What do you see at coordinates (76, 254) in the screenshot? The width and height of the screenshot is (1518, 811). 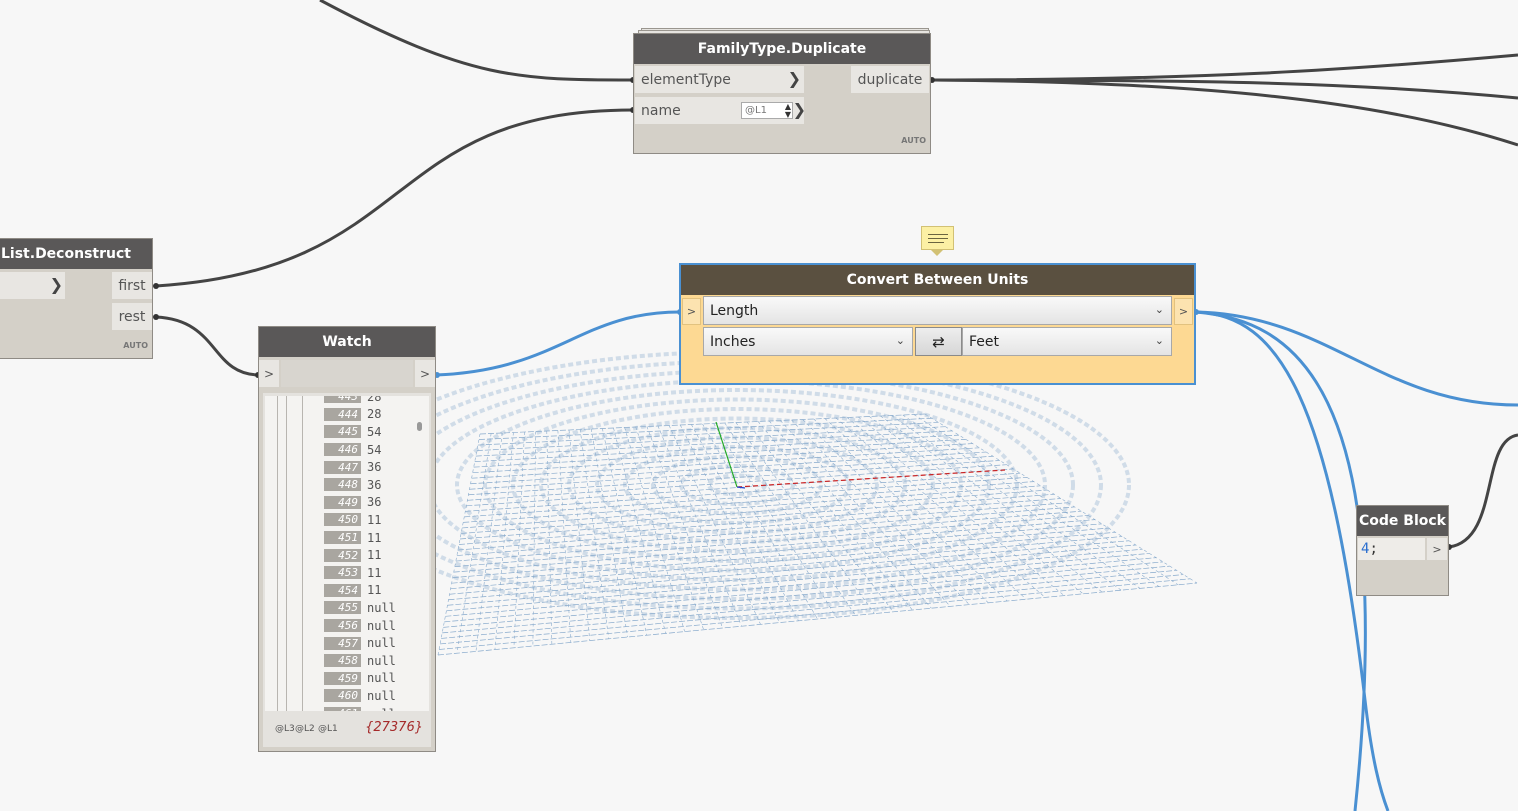 I see `node-title: List.Deconstruct` at bounding box center [76, 254].